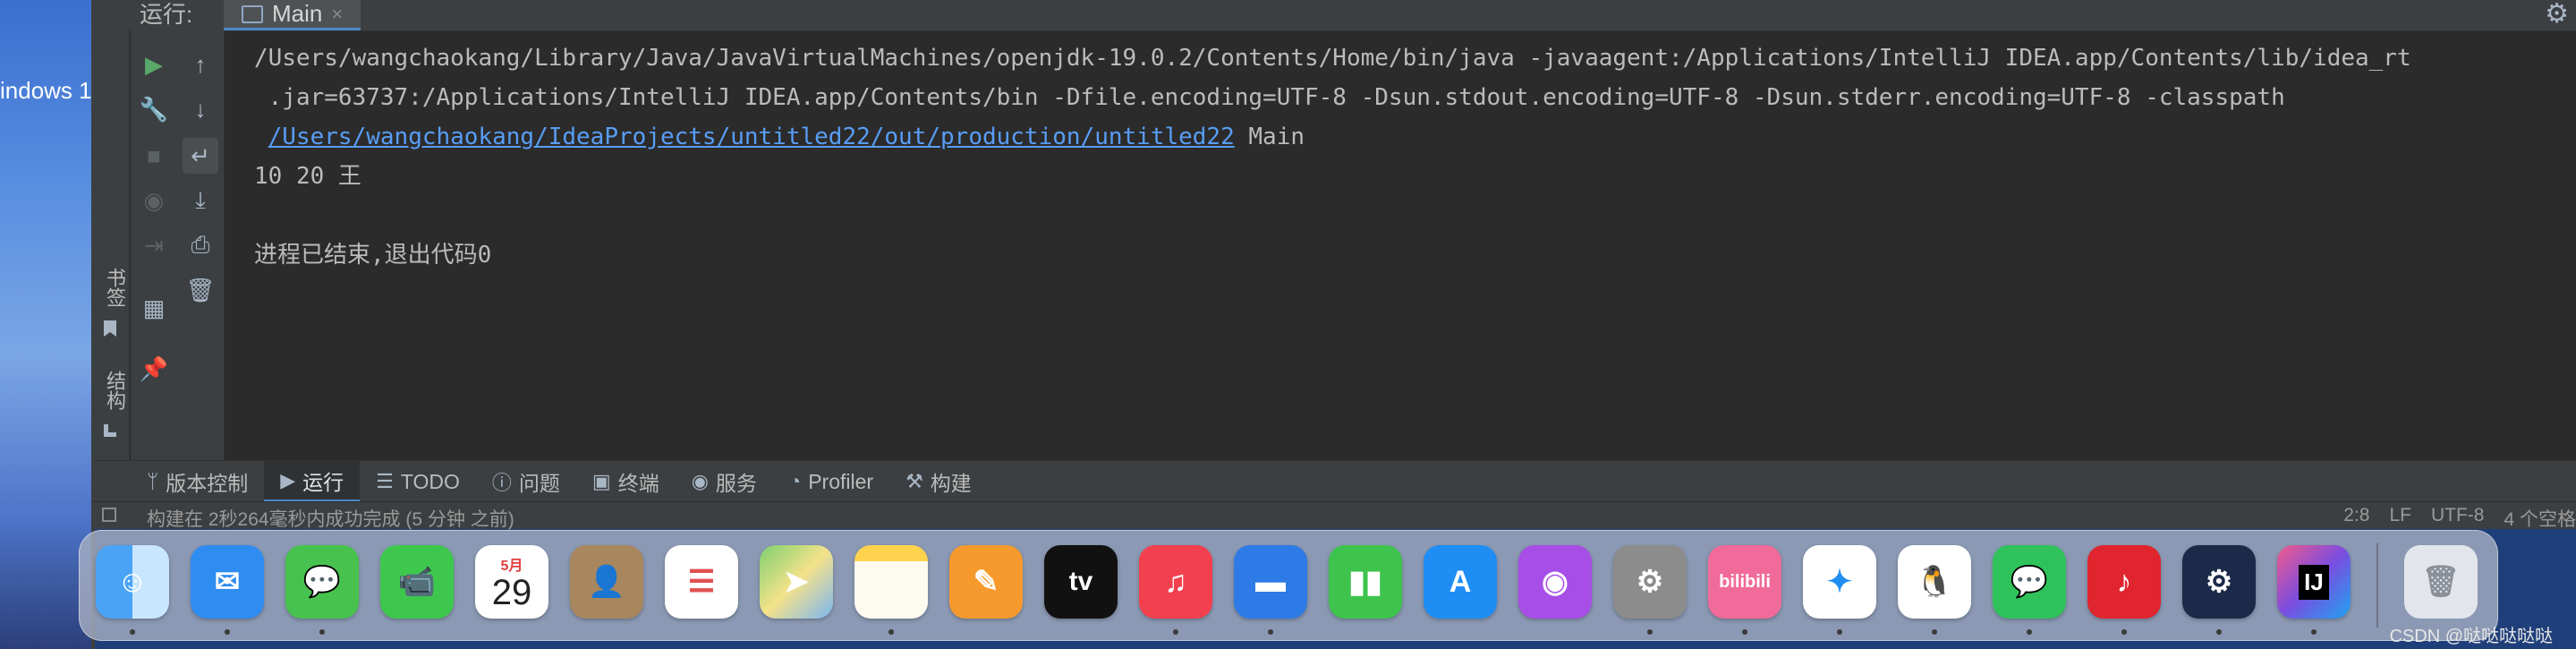  I want to click on tab-build: ⚒ 构建, so click(938, 482).